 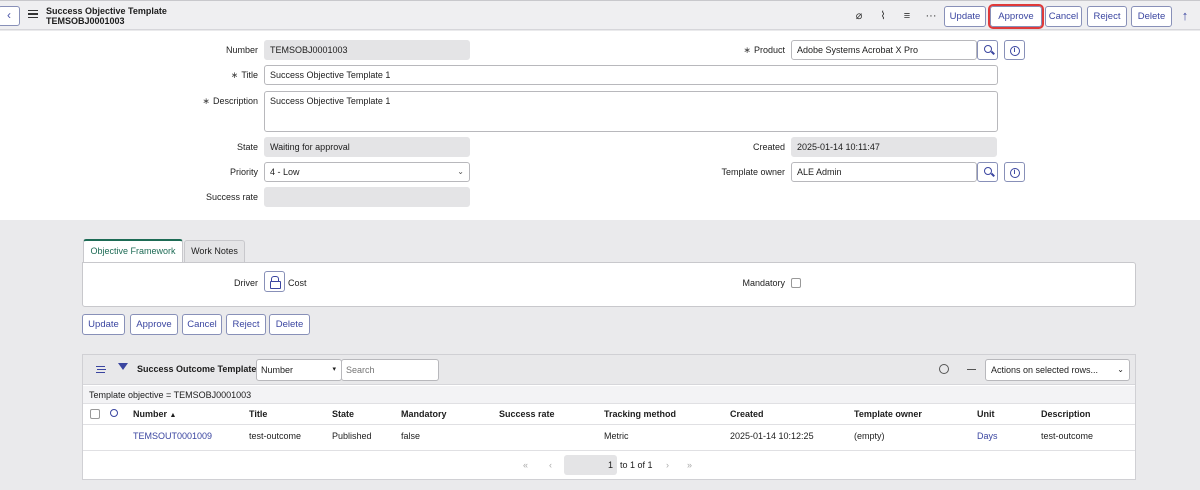 What do you see at coordinates (987, 436) in the screenshot?
I see `table-cell-unit: Days` at bounding box center [987, 436].